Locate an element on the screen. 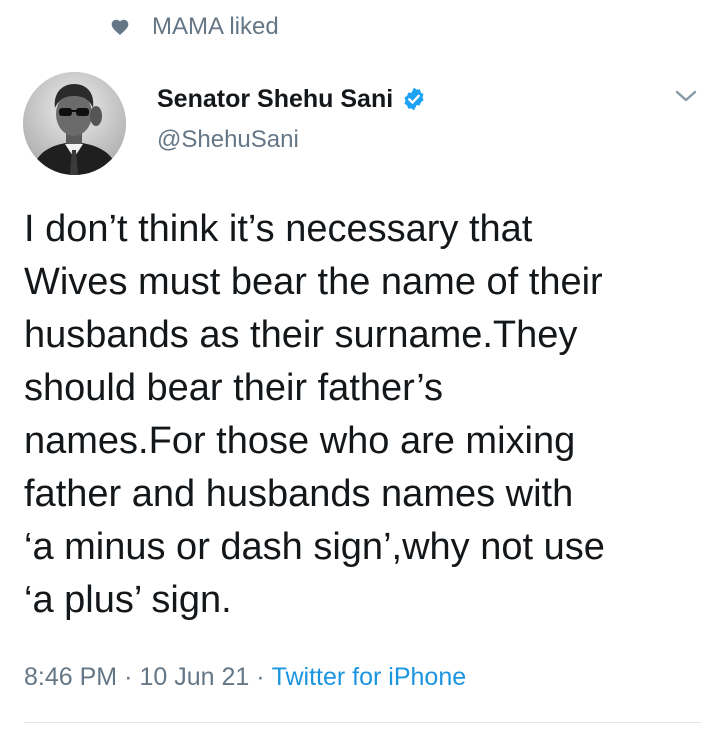 The image size is (717, 729). tweet-date: 10 Jun 21 is located at coordinates (194, 677).